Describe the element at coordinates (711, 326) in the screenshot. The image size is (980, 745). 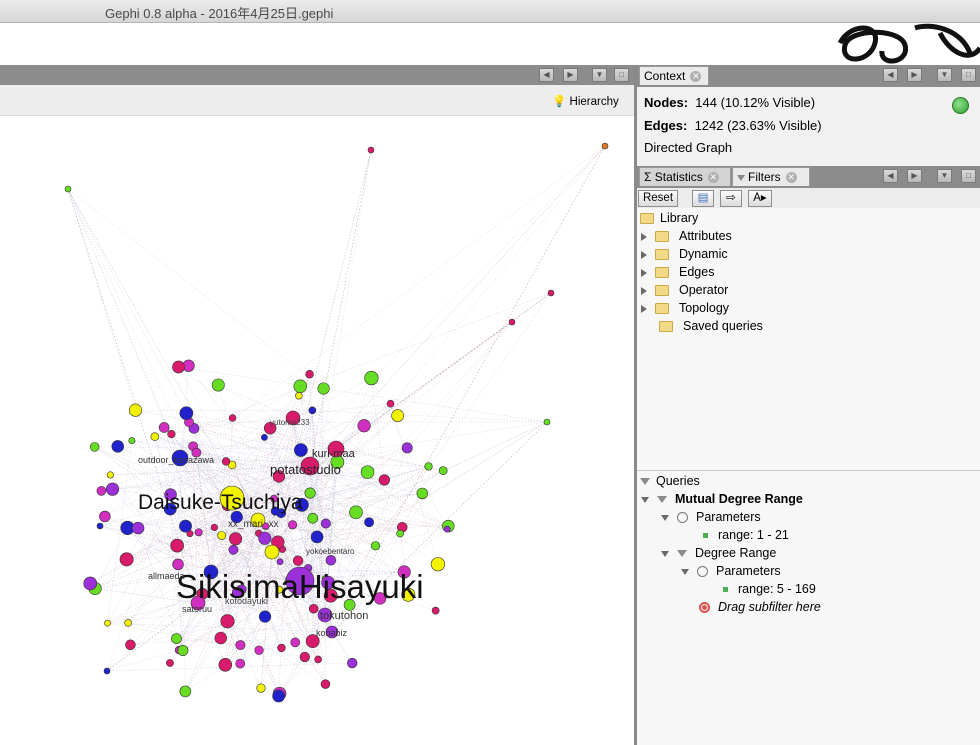
I see `library-item-saved-queries: Saved queries` at that location.